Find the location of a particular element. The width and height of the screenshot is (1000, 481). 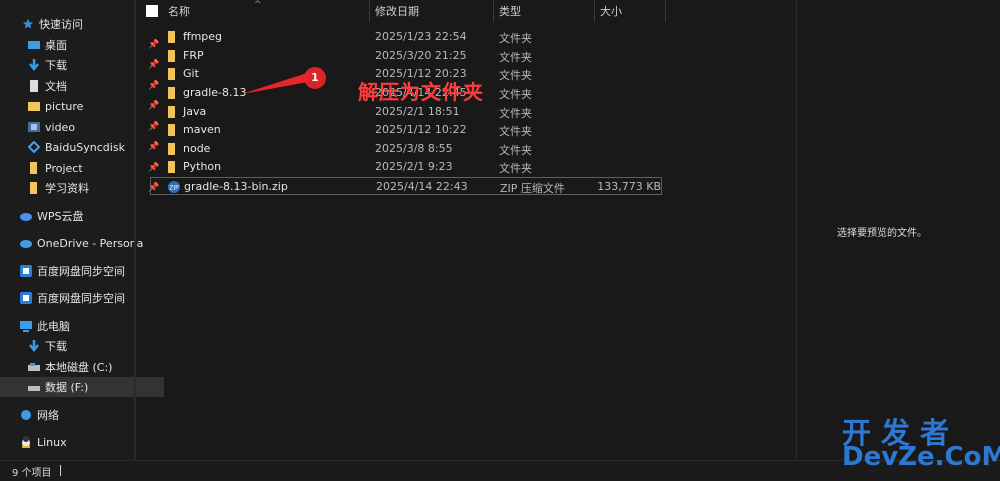

nav-baidu-sync-space-1: 百度网盘同步空间 is located at coordinates (78, 271).